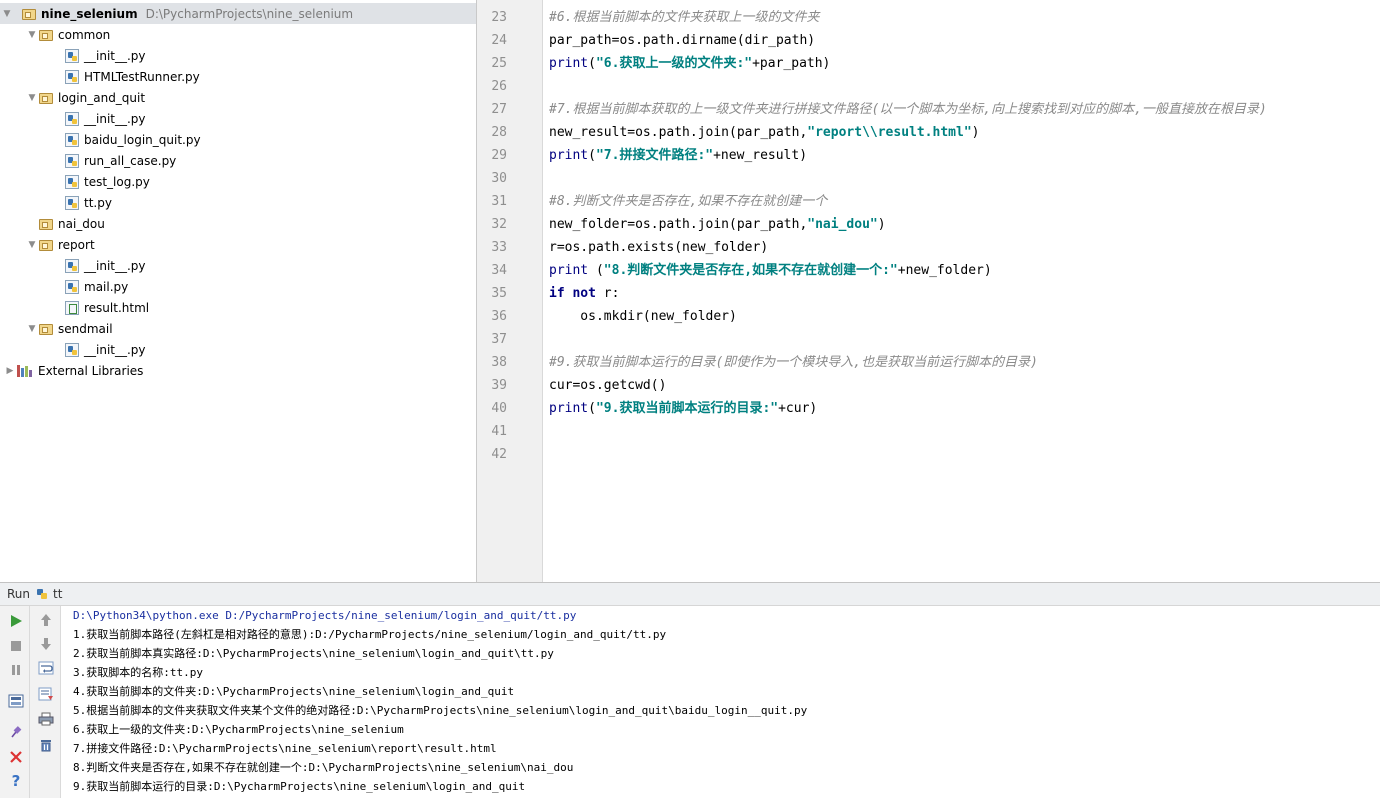  Describe the element at coordinates (798, 408) in the screenshot. I see `code-token: +cur)` at that location.